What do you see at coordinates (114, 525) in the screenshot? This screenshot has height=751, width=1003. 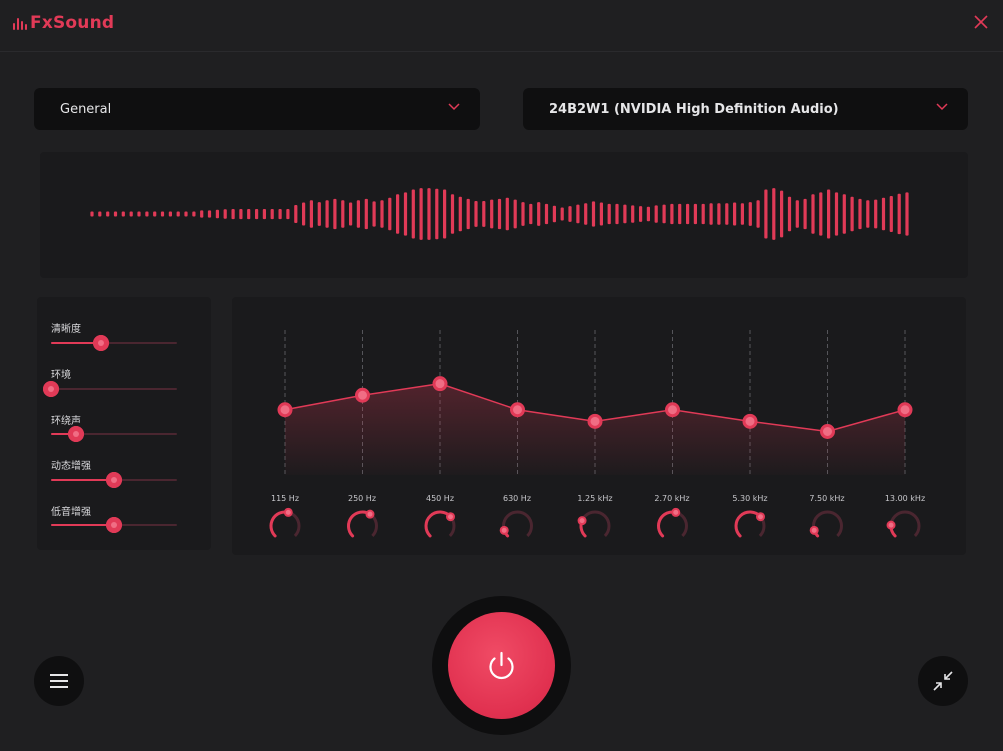 I see `bass-boost-slider` at bounding box center [114, 525].